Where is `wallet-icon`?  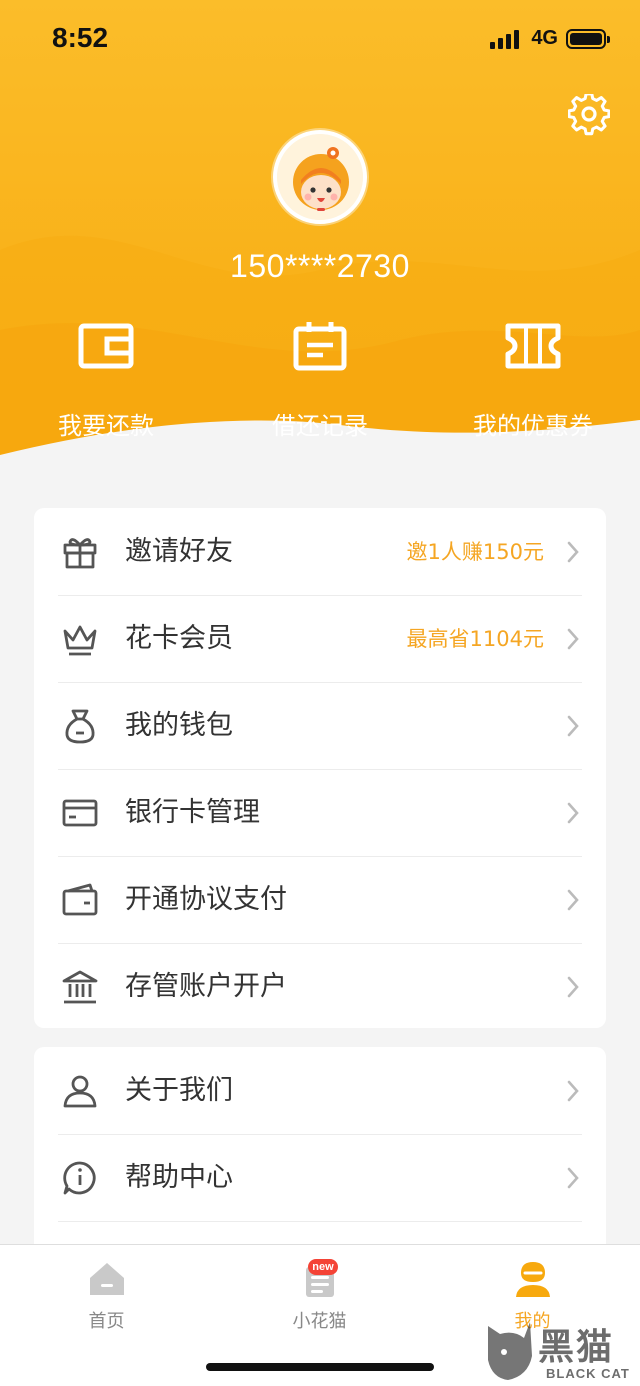
wallet-icon is located at coordinates (106, 346).